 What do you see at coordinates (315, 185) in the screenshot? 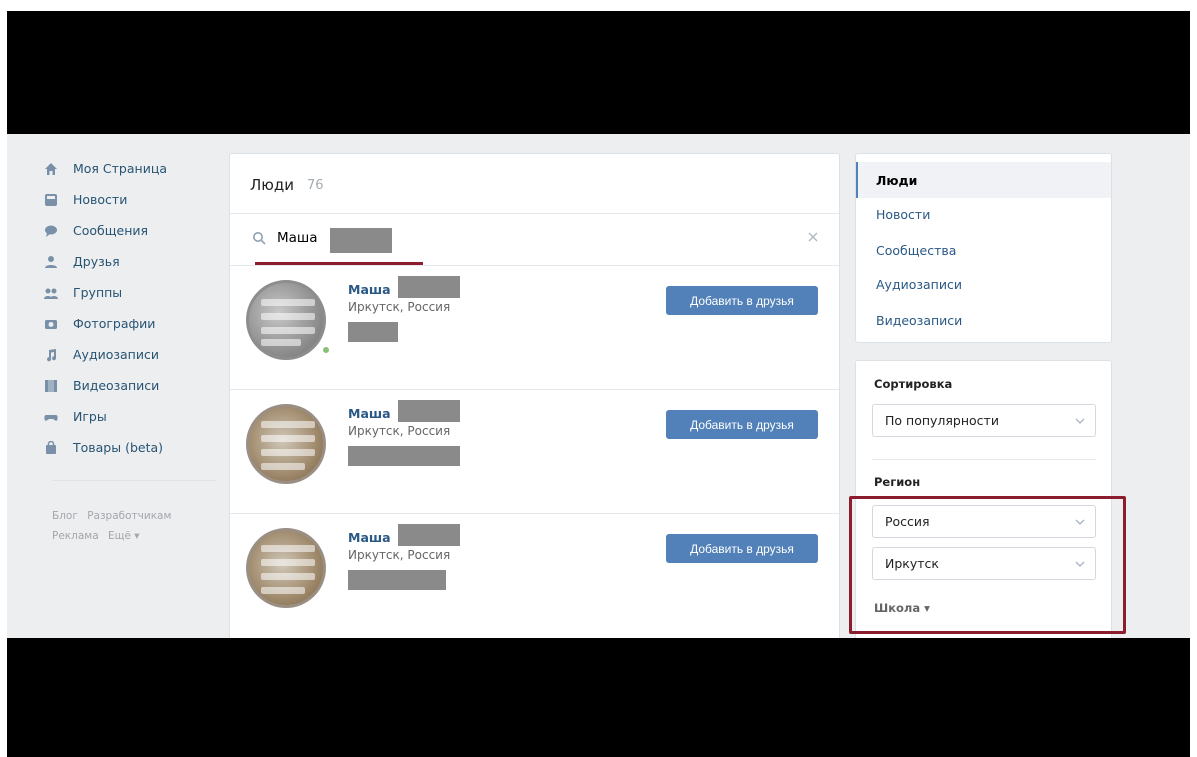
I see `results-count: 76` at bounding box center [315, 185].